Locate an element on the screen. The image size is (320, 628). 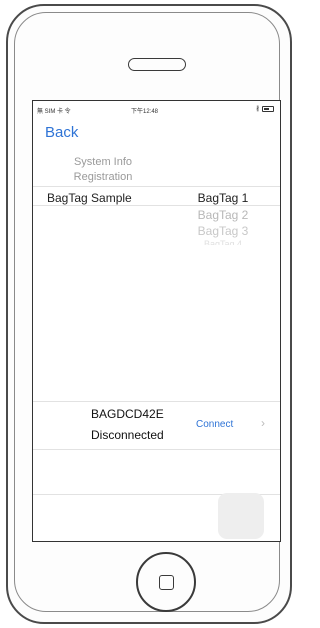
home-square-icon is located at coordinates (166, 582).